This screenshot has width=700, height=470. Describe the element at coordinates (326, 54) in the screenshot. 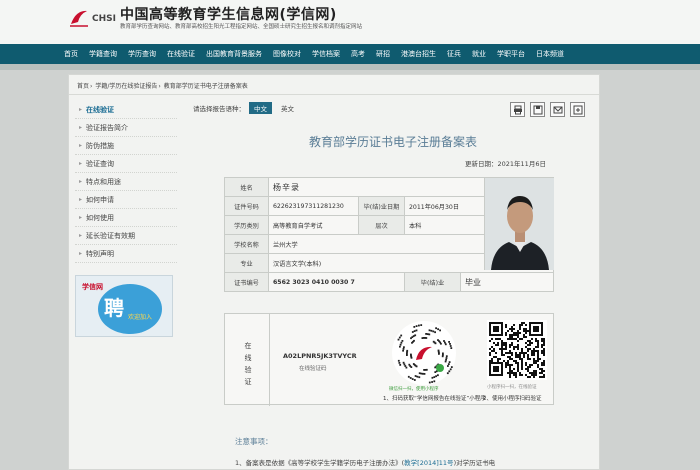

I see `nav-item-6: 学信档案` at that location.